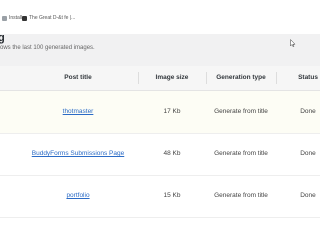 The width and height of the screenshot is (320, 240). I want to click on post-title-link: BuddyForms Submissions Page, so click(78, 153).